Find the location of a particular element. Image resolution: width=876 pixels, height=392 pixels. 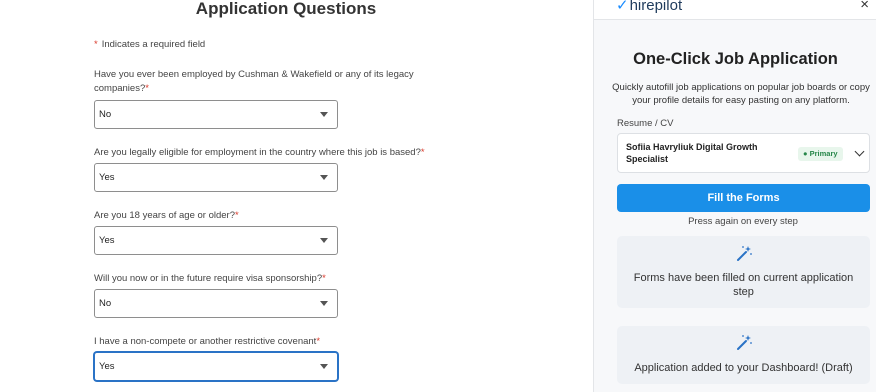

page-title: Application Questions is located at coordinates (286, 9).